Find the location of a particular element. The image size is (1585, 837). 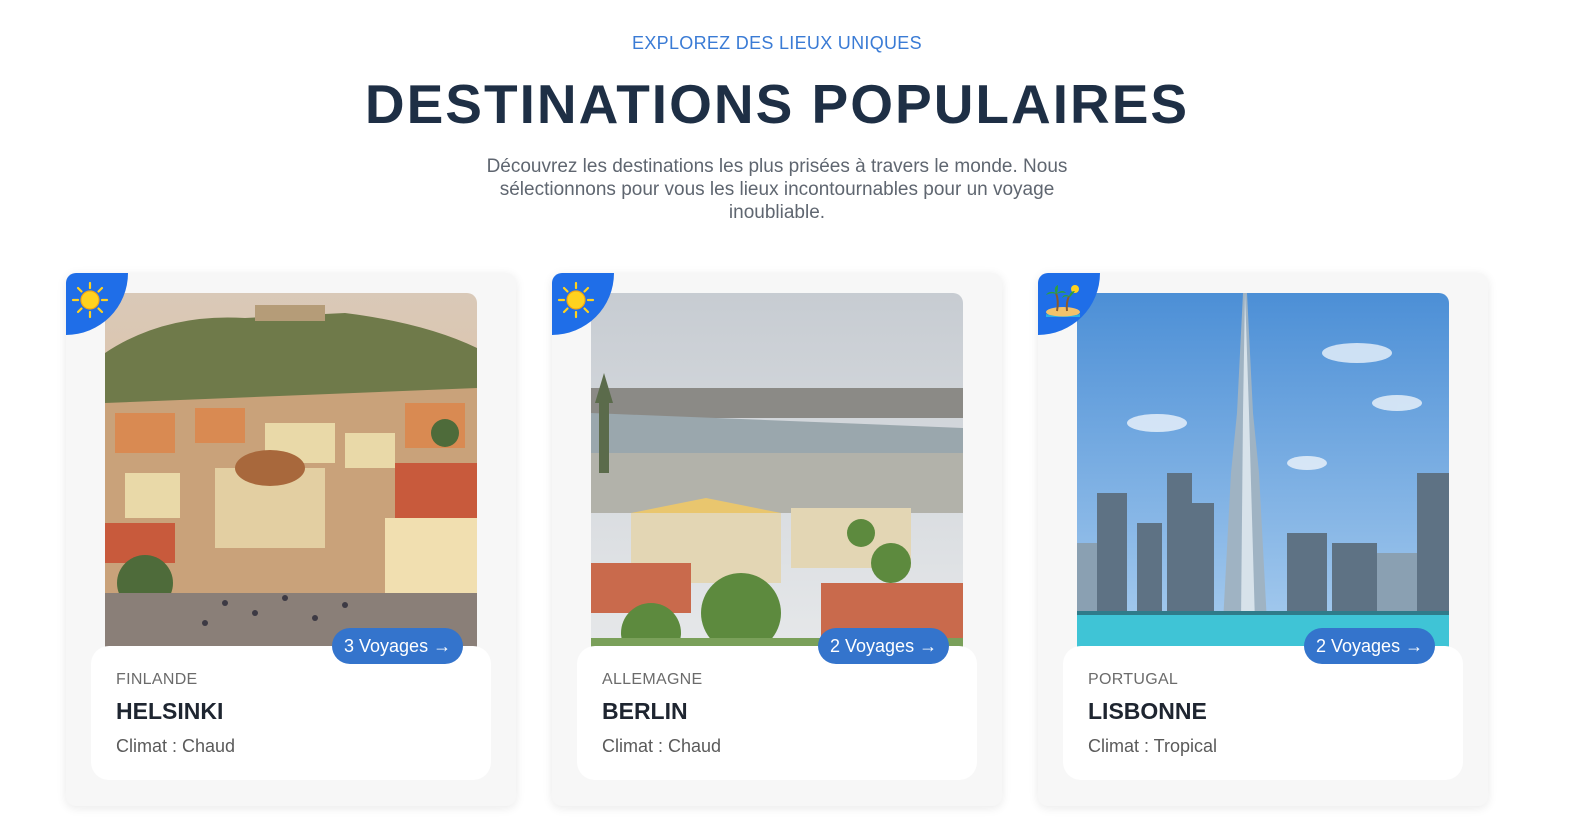

voyages-button: 3 Voyages → is located at coordinates (398, 646).